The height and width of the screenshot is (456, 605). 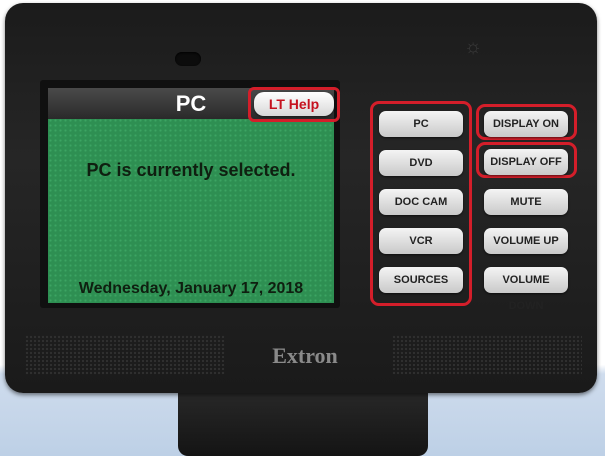 I want to click on display-off-button: DISPLAY OFF, so click(x=526, y=162).